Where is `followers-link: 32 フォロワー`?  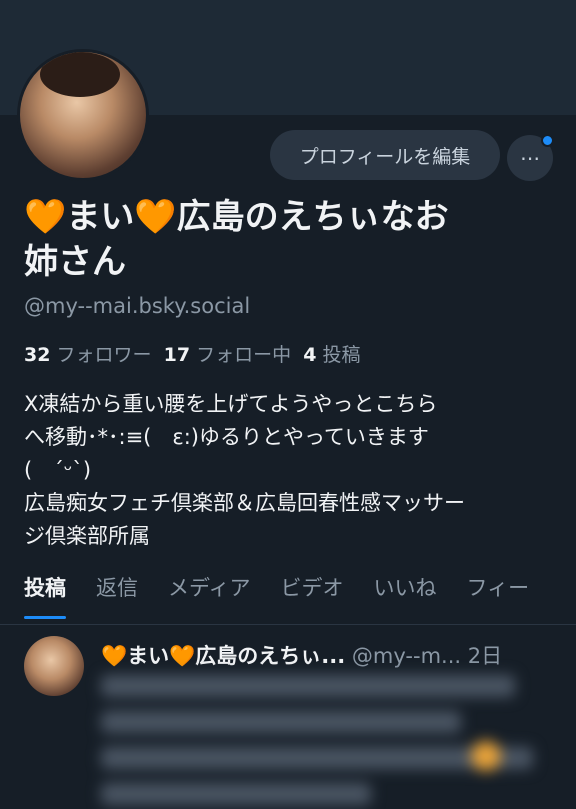
followers-link: 32 フォロワー is located at coordinates (88, 355).